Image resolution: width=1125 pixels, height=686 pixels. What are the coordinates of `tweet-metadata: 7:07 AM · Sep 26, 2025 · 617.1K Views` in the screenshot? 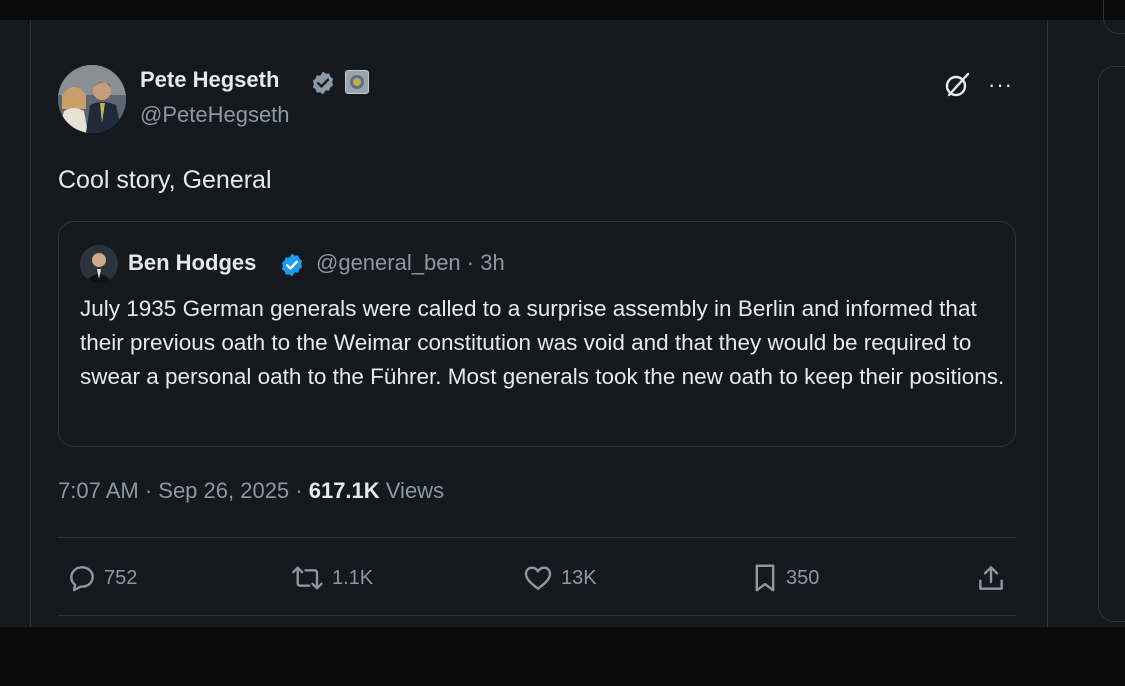 It's located at (251, 491).